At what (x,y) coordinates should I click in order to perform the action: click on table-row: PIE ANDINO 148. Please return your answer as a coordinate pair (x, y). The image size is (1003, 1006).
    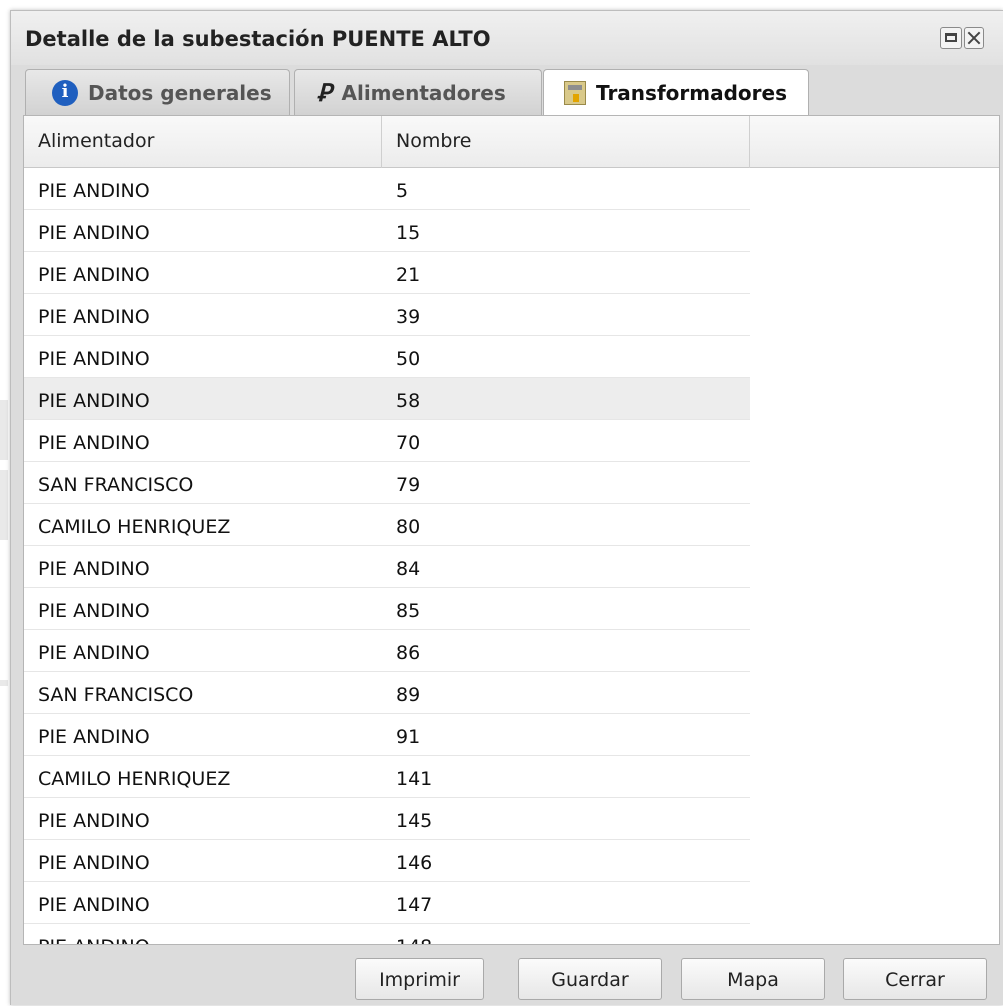
    Looking at the image, I should click on (387, 934).